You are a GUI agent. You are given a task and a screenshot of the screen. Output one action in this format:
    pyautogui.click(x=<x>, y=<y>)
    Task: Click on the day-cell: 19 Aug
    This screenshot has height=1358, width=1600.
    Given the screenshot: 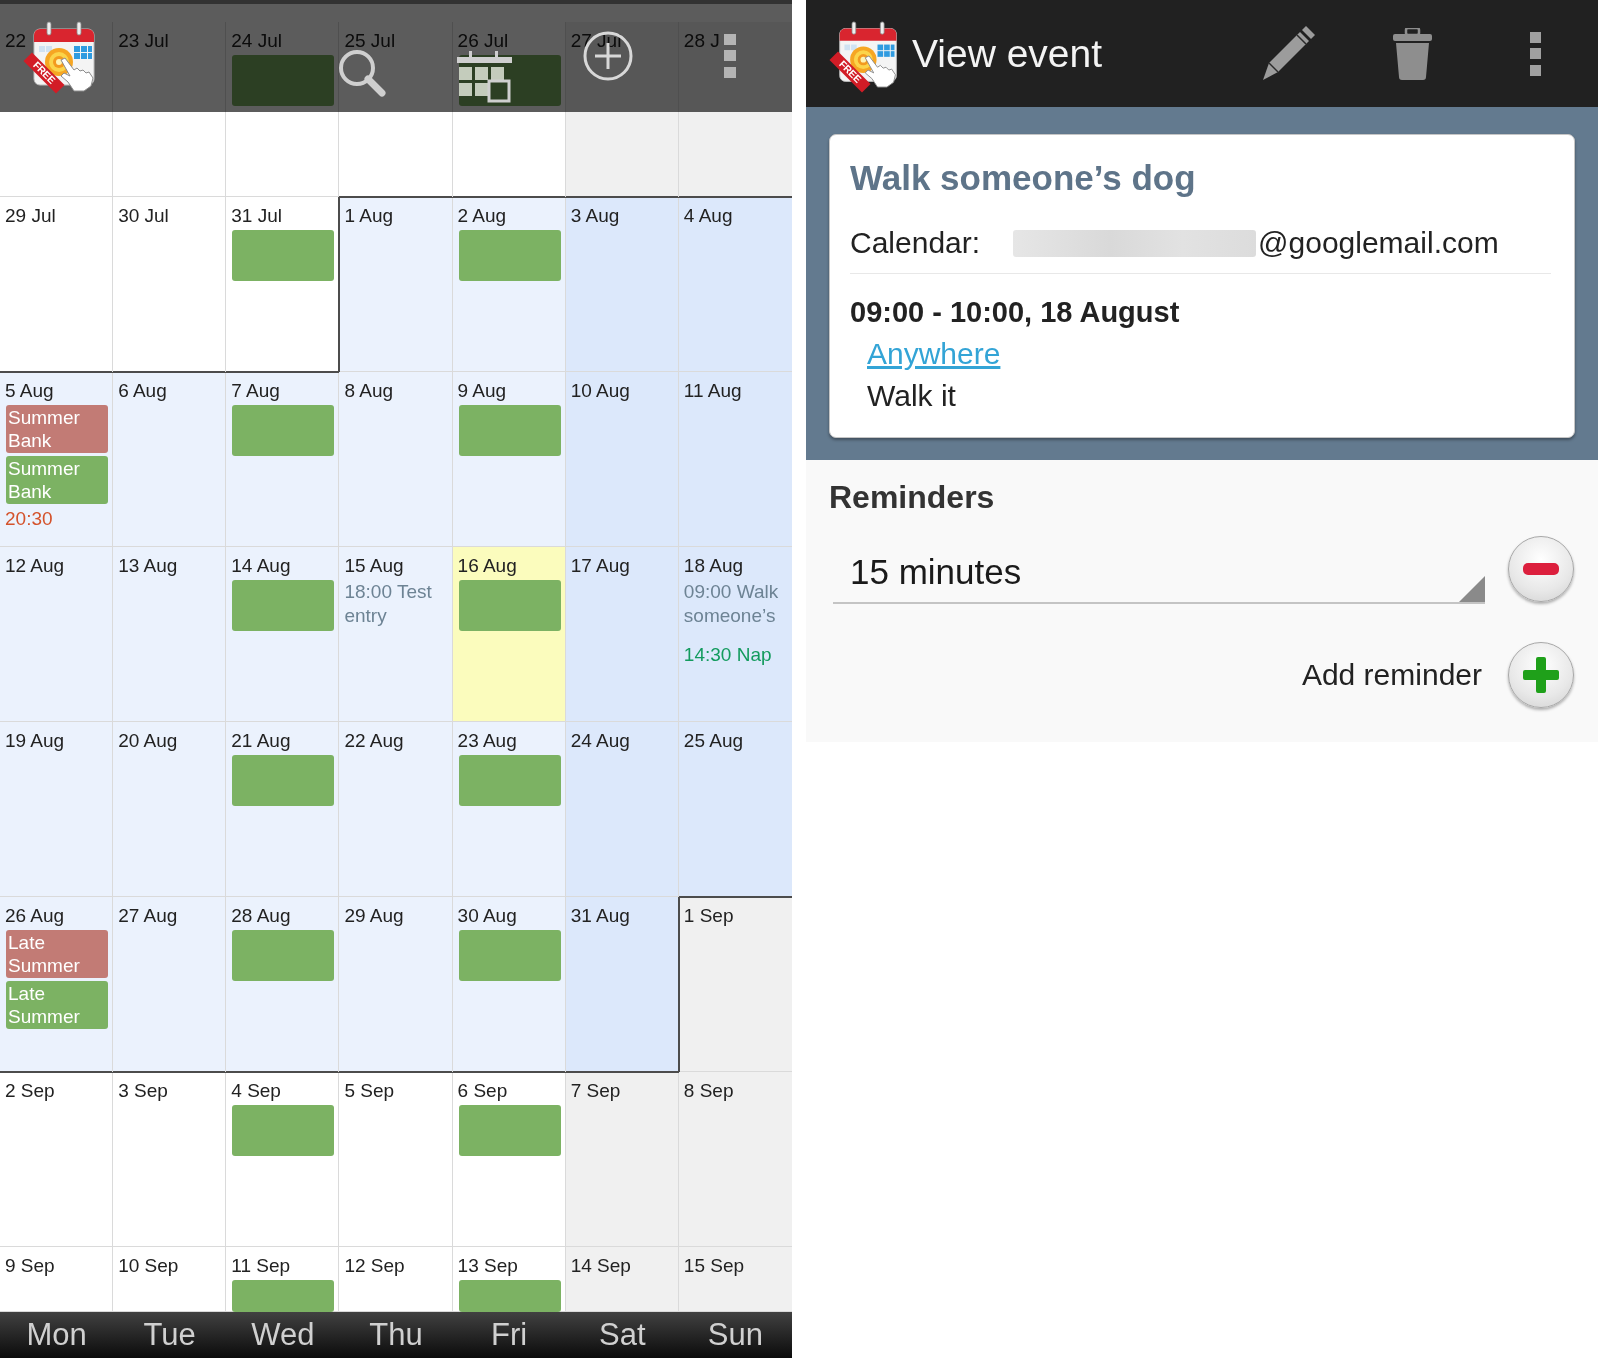 What is the action you would take?
    pyautogui.click(x=57, y=809)
    